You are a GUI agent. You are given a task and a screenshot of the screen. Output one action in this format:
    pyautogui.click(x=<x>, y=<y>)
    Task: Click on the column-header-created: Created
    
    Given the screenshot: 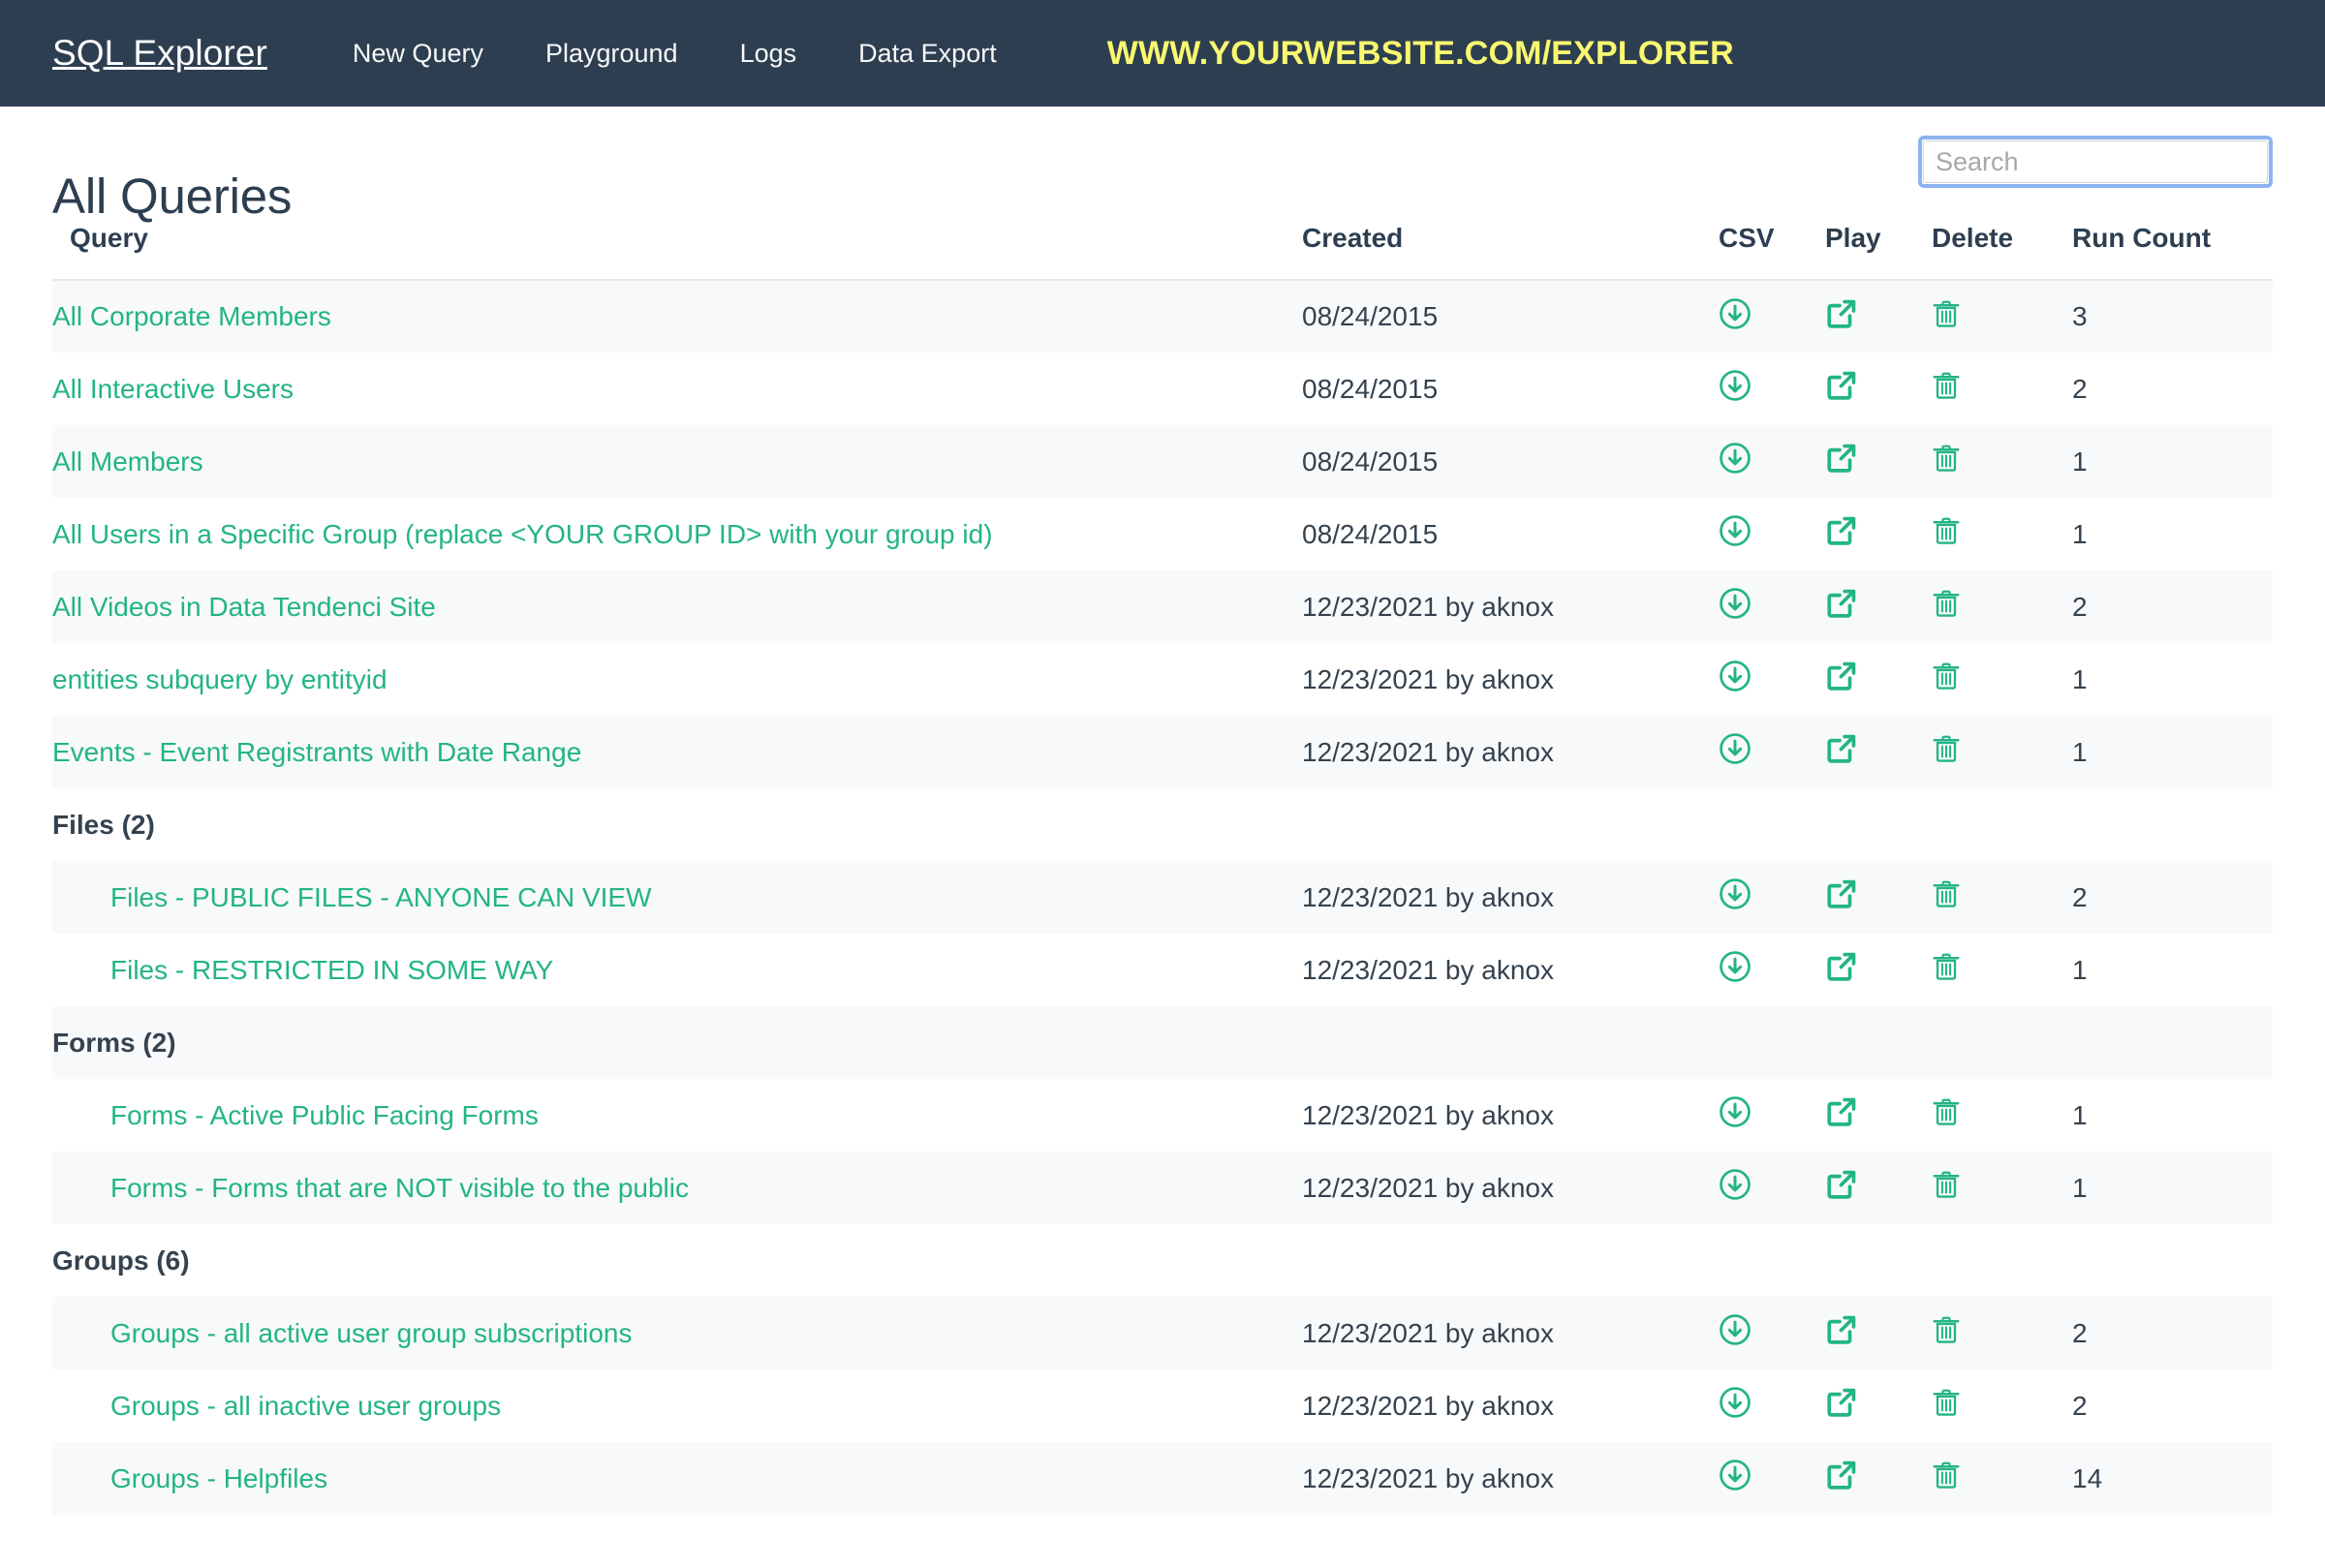 What is the action you would take?
    pyautogui.click(x=1510, y=252)
    